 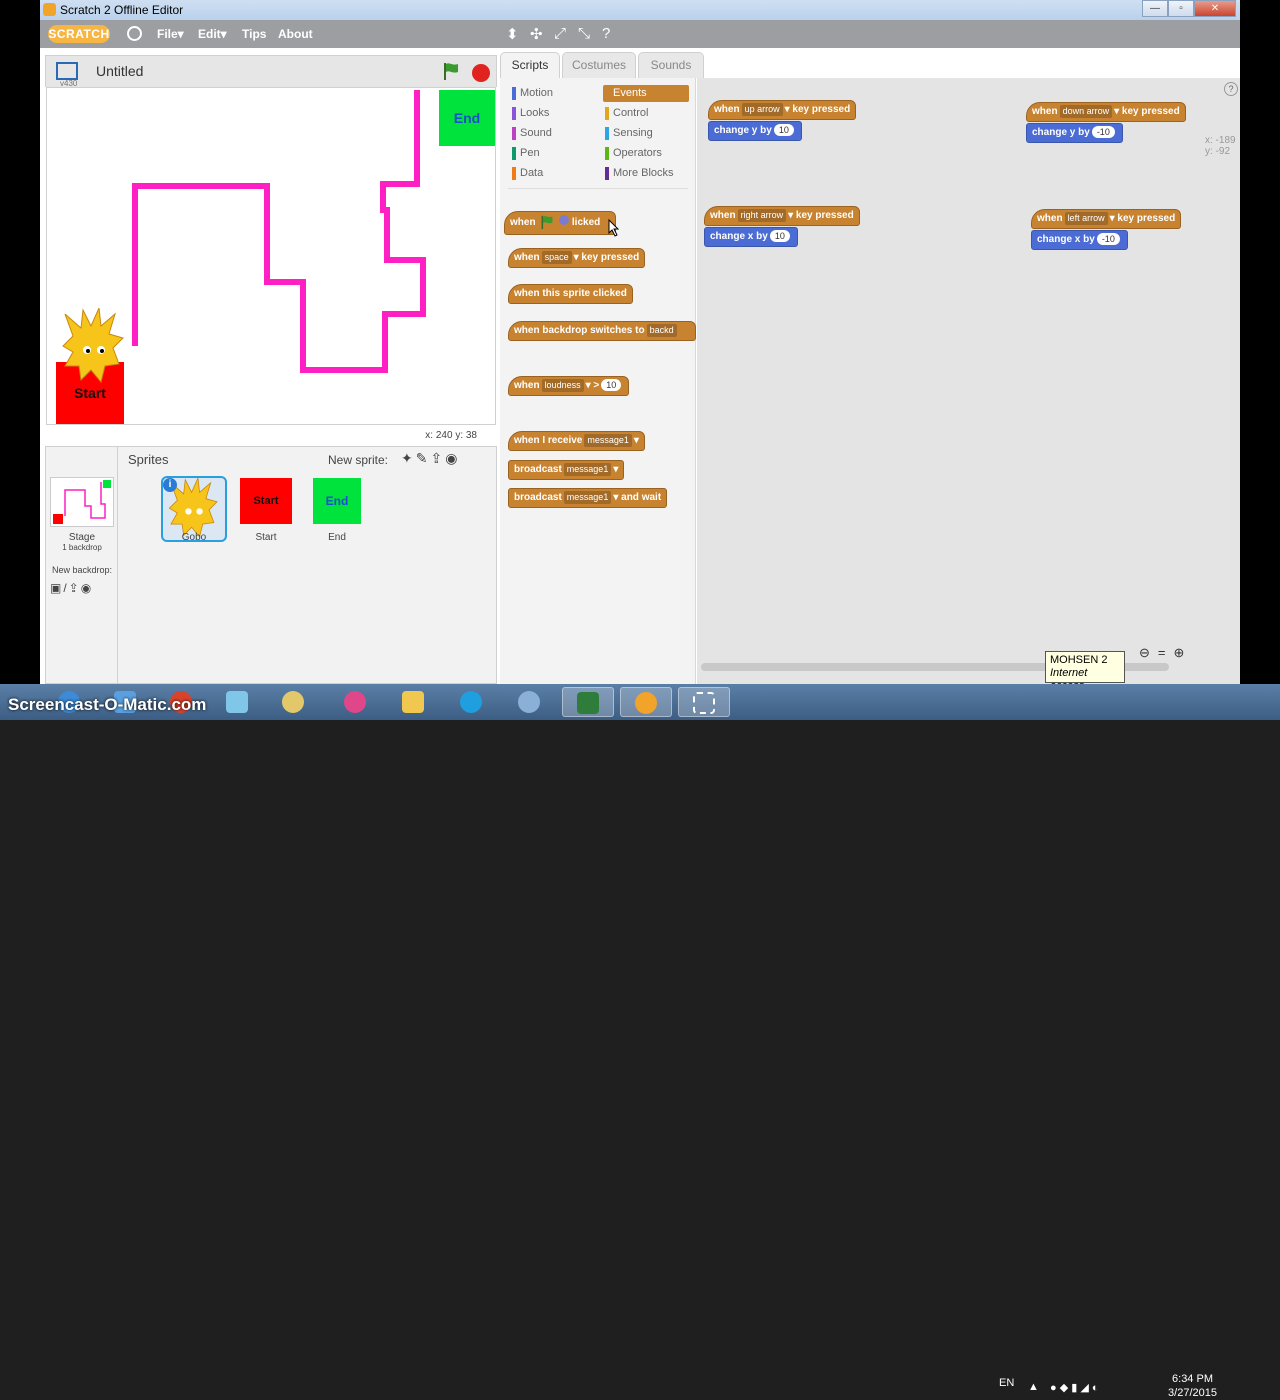 What do you see at coordinates (170, 485) in the screenshot?
I see `info-icon: i` at bounding box center [170, 485].